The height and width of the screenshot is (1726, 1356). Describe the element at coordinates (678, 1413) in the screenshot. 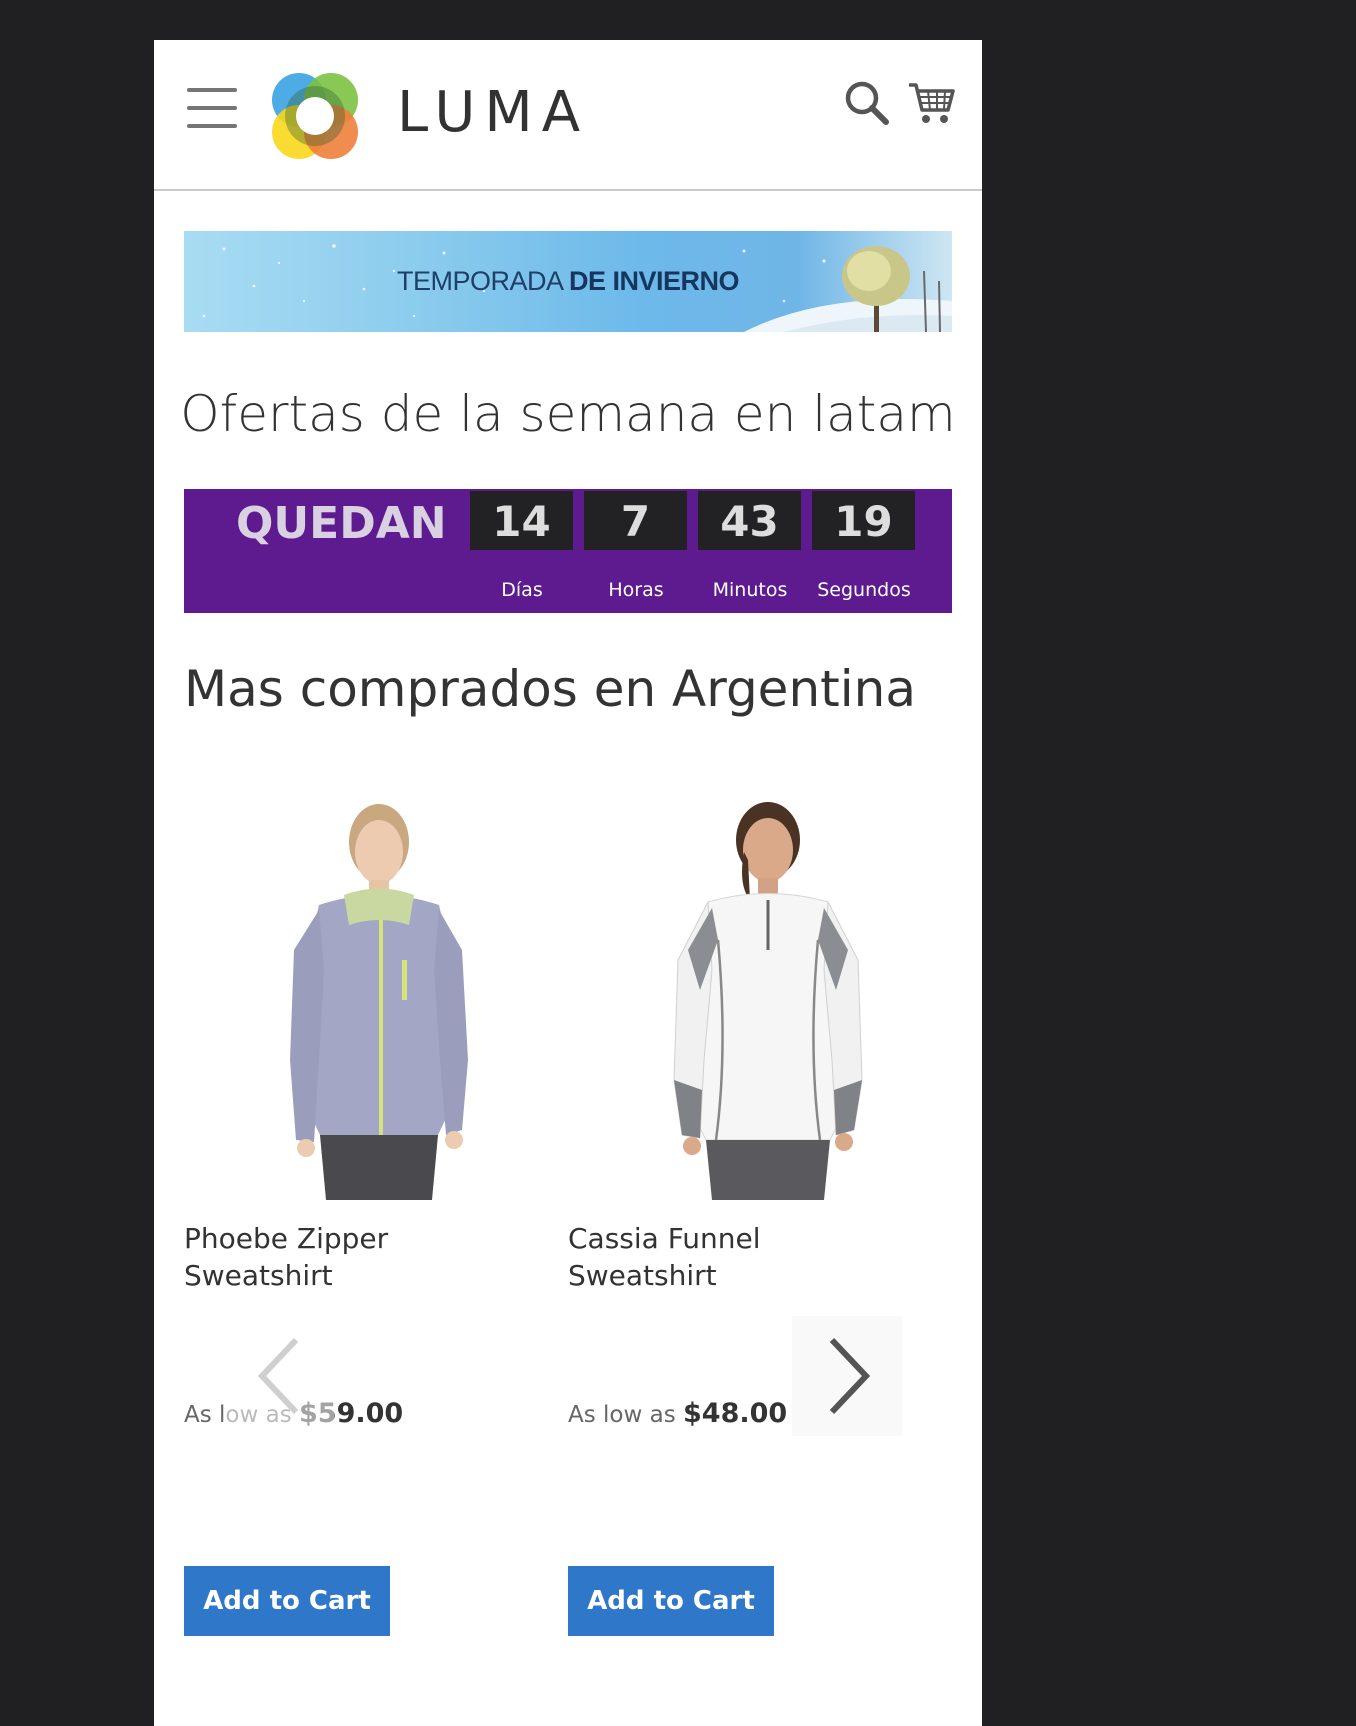

I see `product-price: As low as $48.00` at that location.